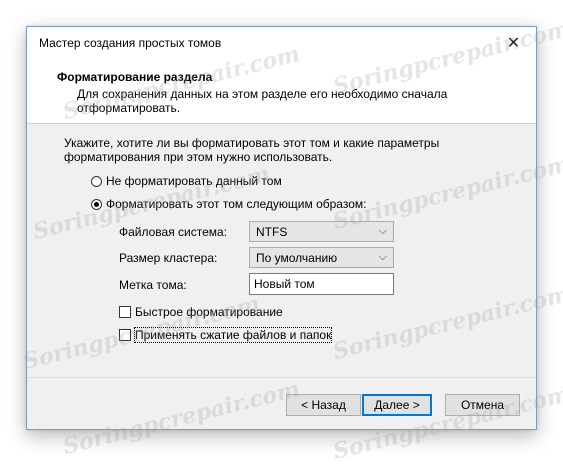  I want to click on compression-box, so click(125, 335).